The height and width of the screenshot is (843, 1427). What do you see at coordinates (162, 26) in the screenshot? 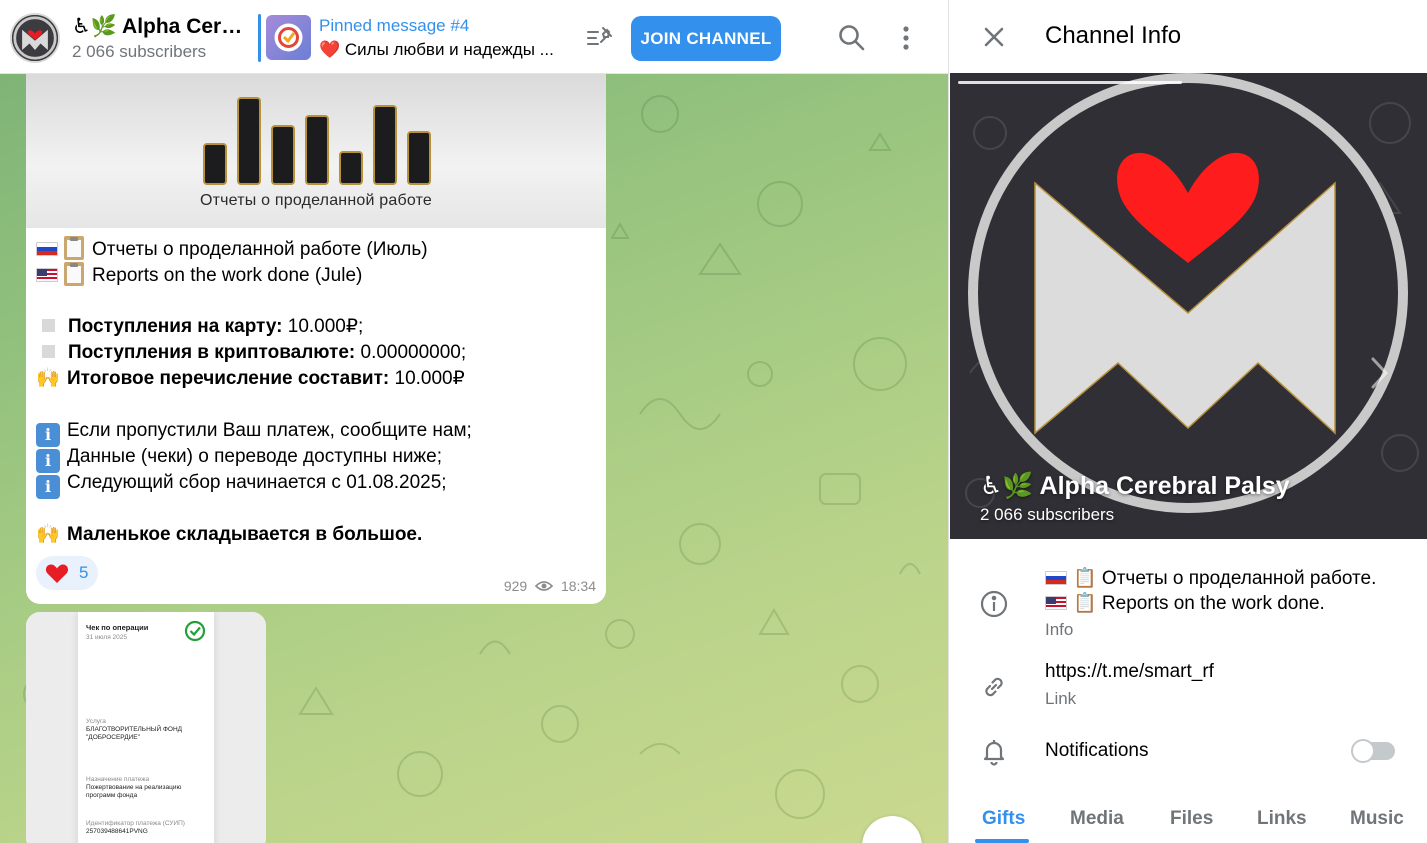
I see `channel-title: ♿🌿 Alpha Cerebral Palsy` at bounding box center [162, 26].